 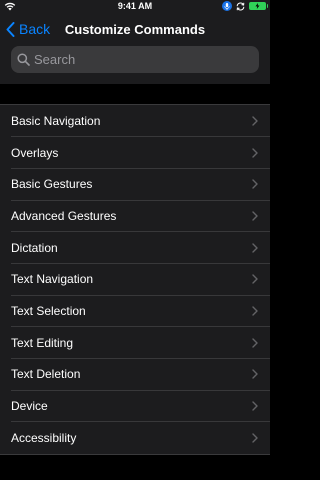 I want to click on list-item-label: Dictation, so click(x=34, y=247).